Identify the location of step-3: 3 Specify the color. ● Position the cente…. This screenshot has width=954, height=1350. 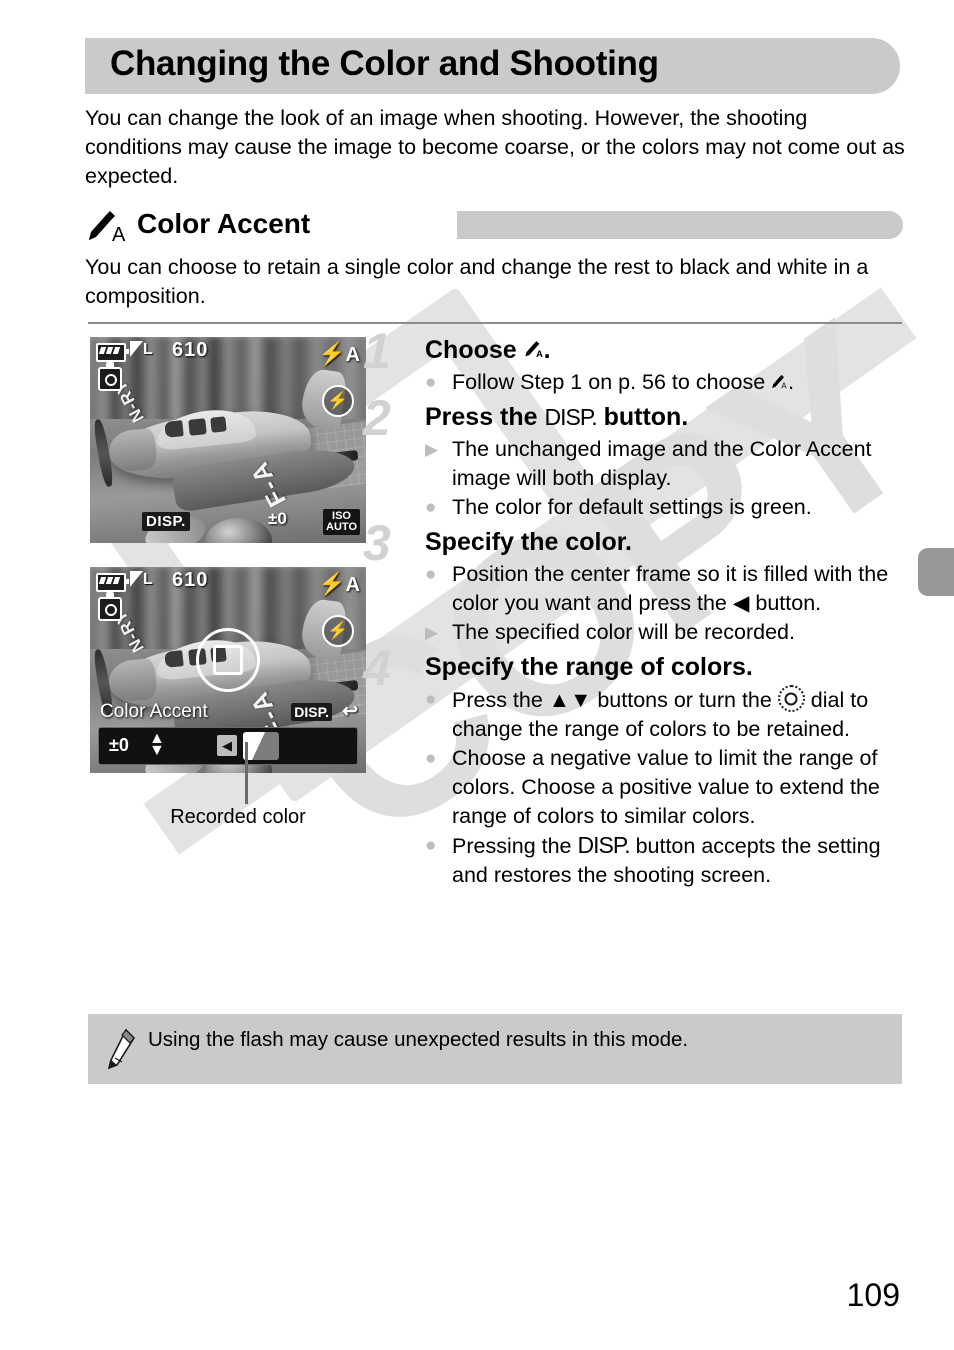
(636, 582).